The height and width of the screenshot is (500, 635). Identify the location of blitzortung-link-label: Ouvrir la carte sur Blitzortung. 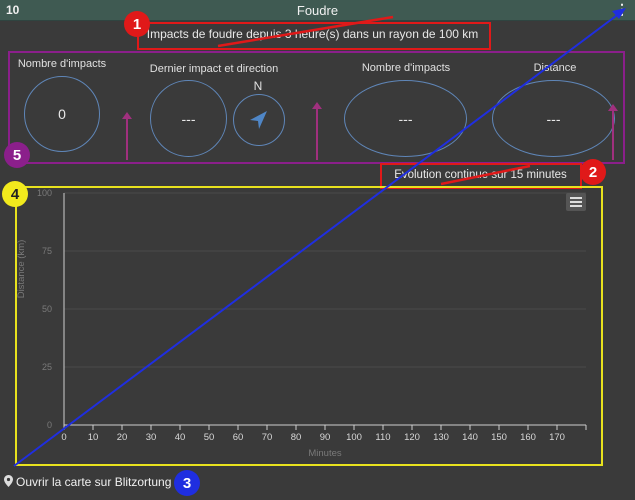
(94, 482).